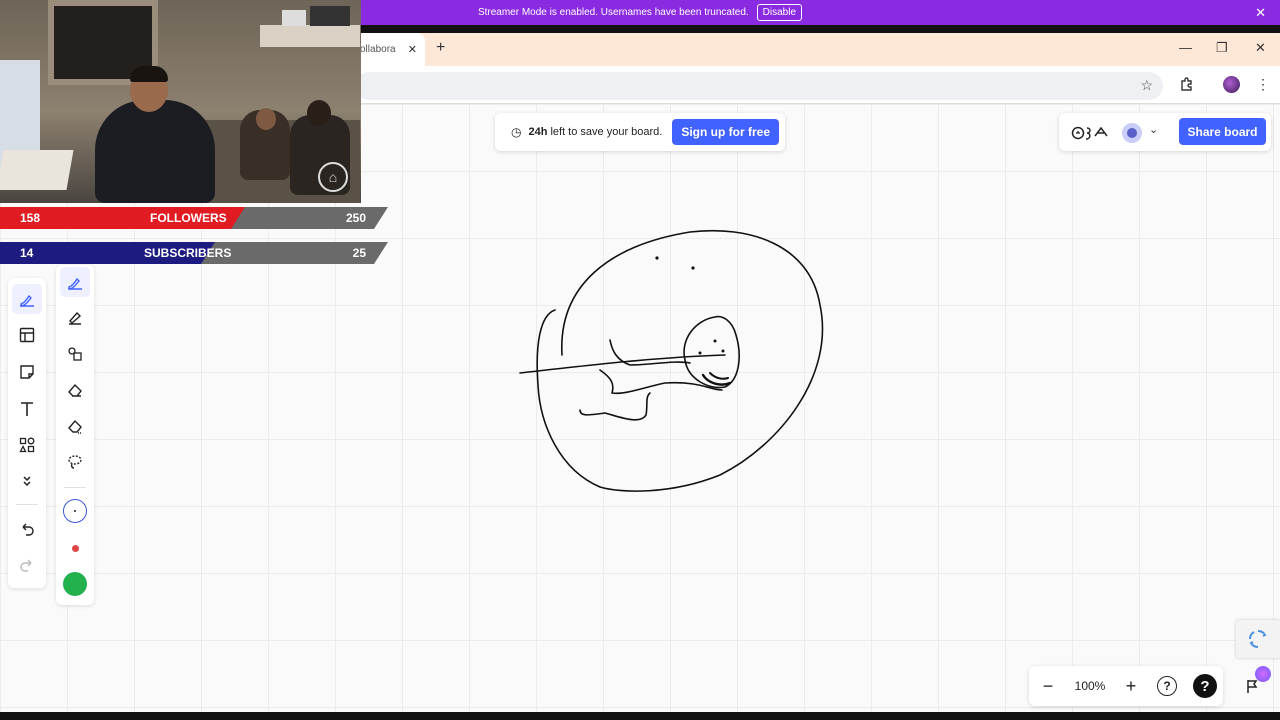  What do you see at coordinates (1132, 133) in the screenshot?
I see `user-avatar` at bounding box center [1132, 133].